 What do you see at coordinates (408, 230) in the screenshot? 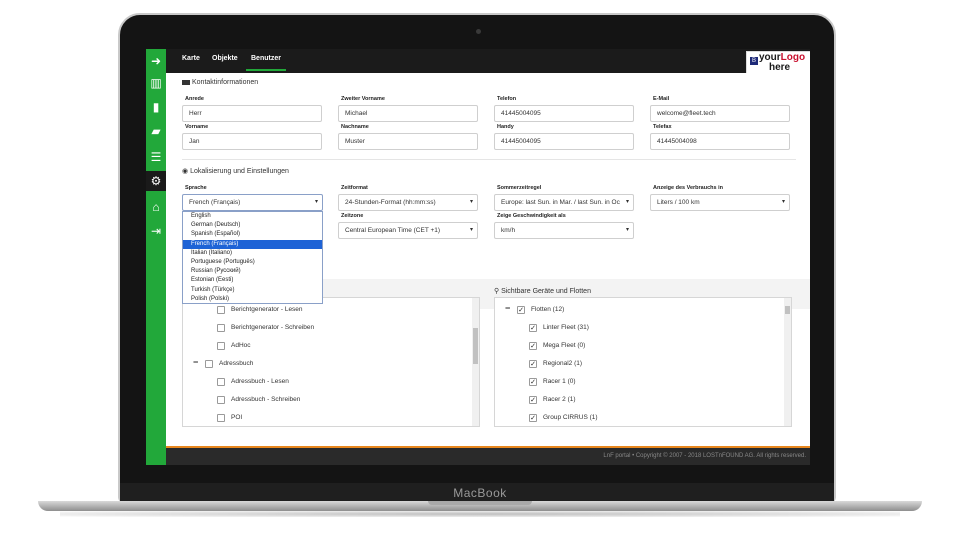
I see `zeitzone-select: Central European Time (CET +1)` at bounding box center [408, 230].